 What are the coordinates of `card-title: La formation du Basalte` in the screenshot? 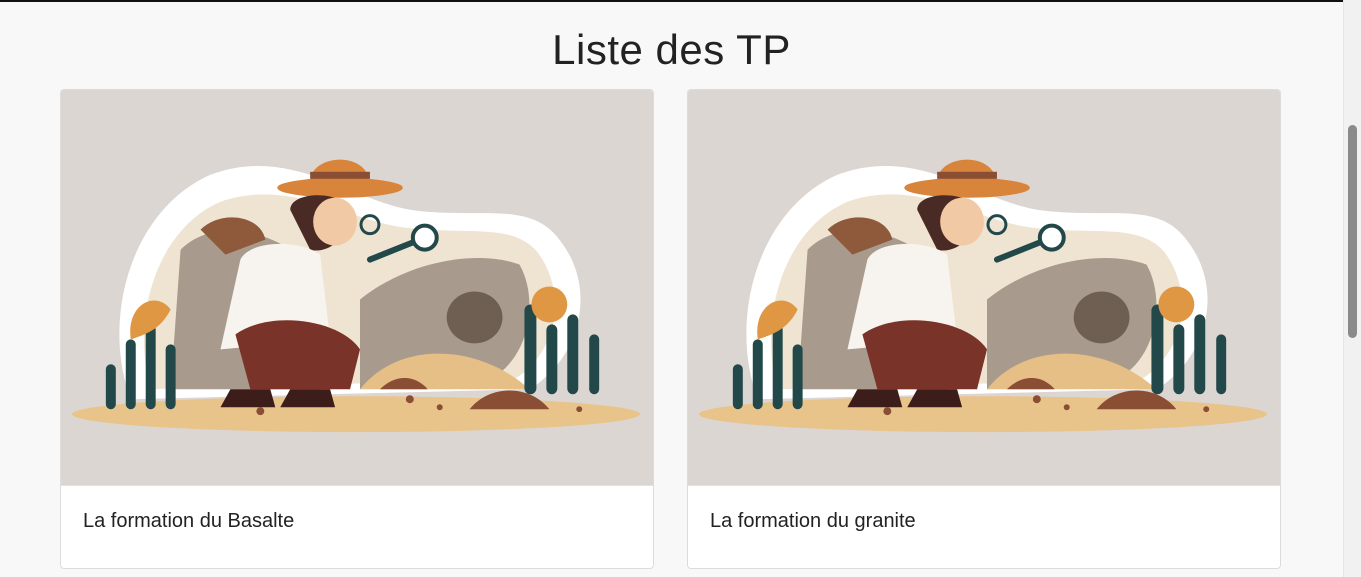 It's located at (188, 521).